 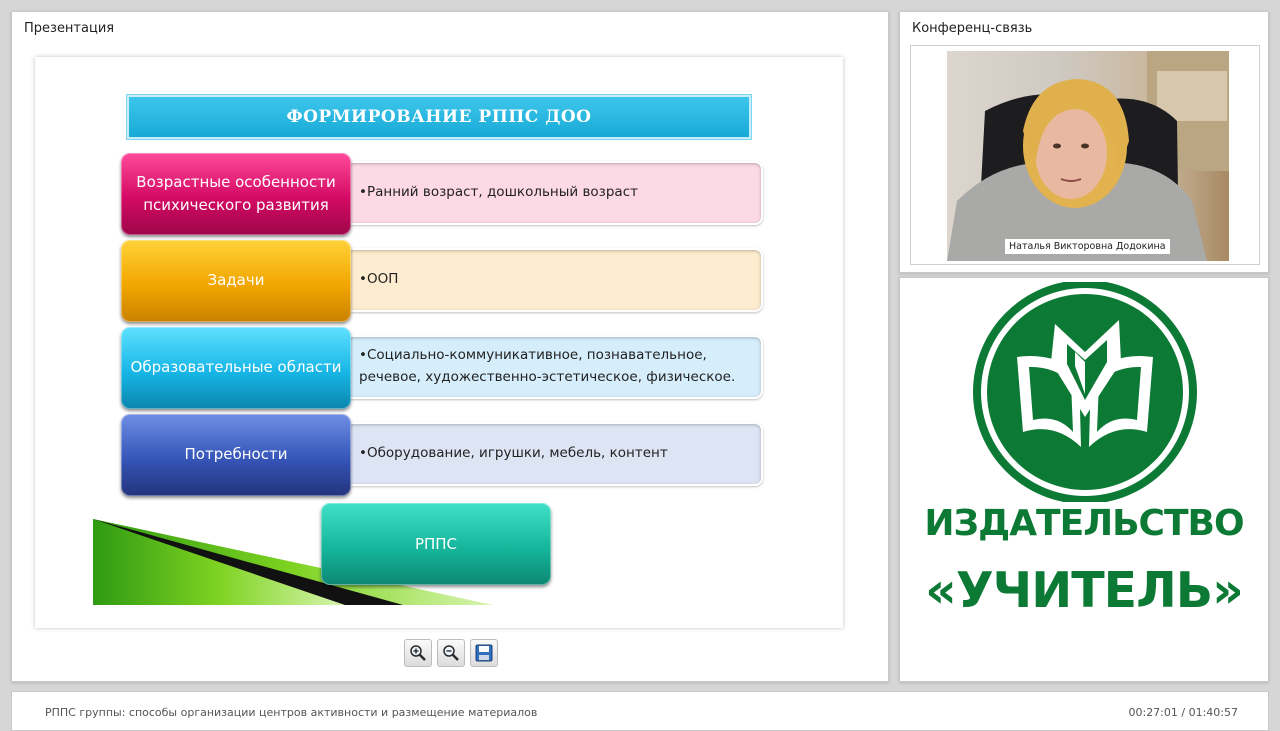 I want to click on speaker-name-tag: Наталья Викторовна Додокина, so click(x=1087, y=246).